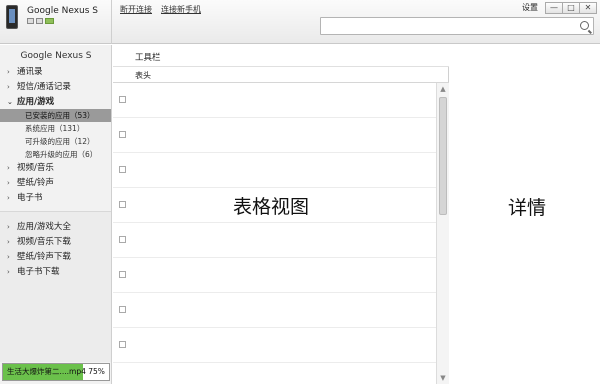 This screenshot has height=384, width=600. What do you see at coordinates (160, 9) in the screenshot?
I see `top-links: 断开连接 连接新手机` at bounding box center [160, 9].